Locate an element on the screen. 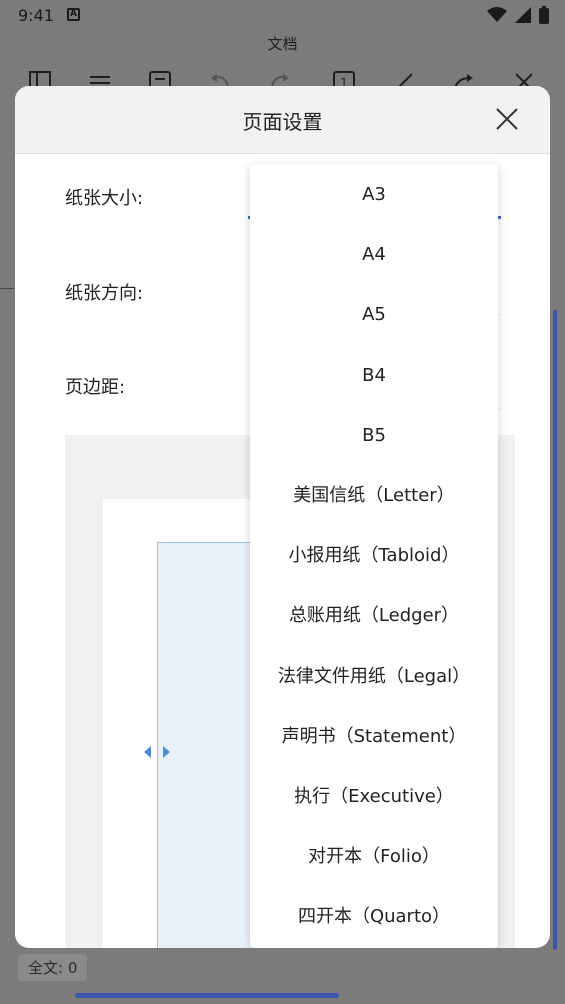 The image size is (565, 1004). scrollbar is located at coordinates (555, 630).